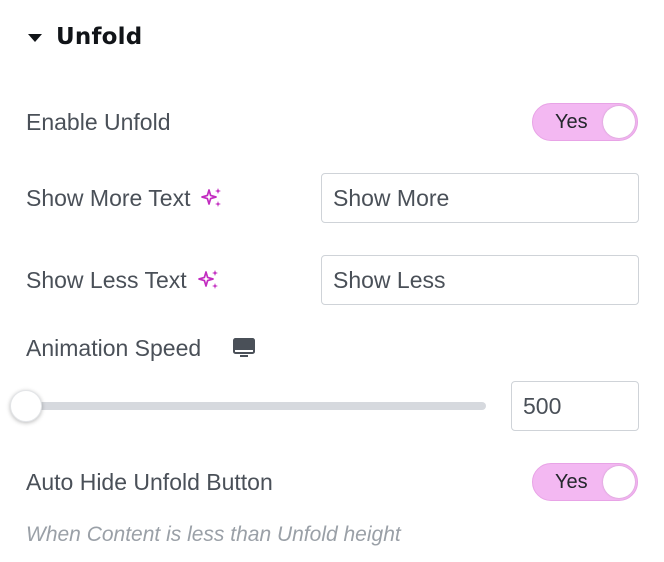 The width and height of the screenshot is (664, 562). I want to click on enable-unfold-toggle: Yes, so click(585, 122).